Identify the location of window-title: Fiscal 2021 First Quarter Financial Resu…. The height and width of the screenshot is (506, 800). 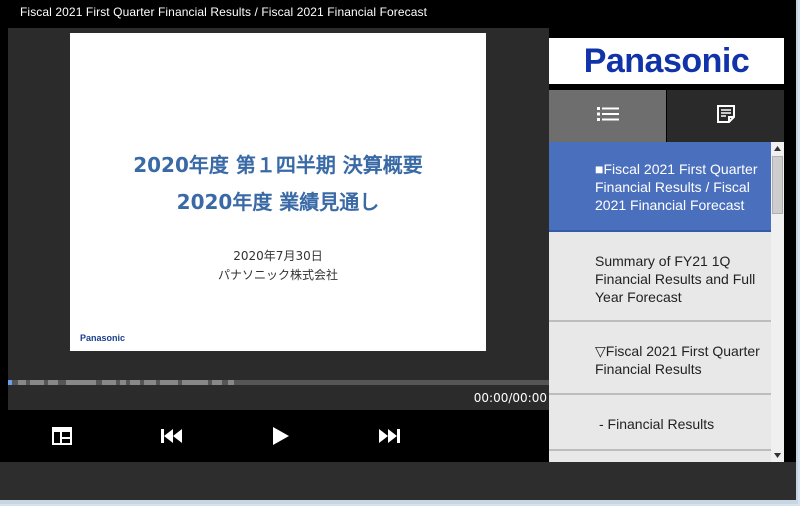
(398, 12).